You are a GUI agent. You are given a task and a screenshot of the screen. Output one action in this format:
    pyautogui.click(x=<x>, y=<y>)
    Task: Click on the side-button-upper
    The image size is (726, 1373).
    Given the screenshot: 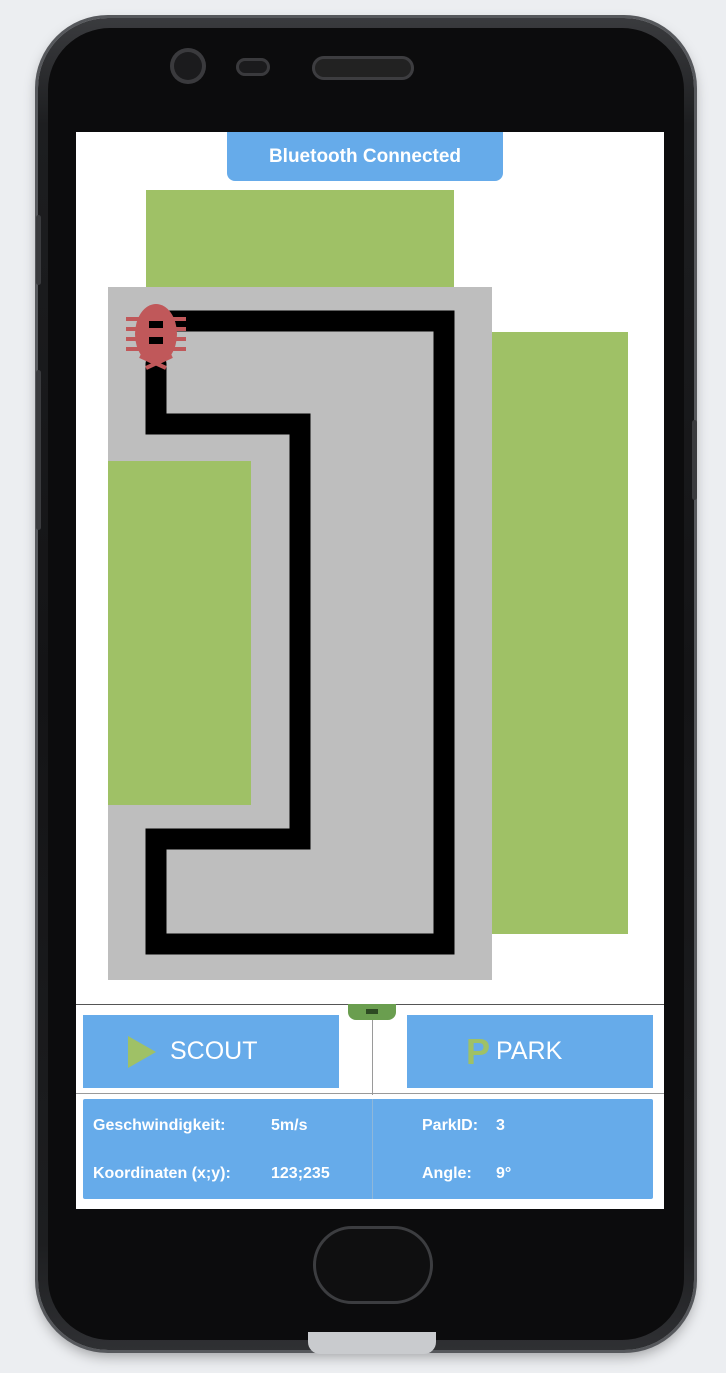 What is the action you would take?
    pyautogui.click(x=38, y=250)
    